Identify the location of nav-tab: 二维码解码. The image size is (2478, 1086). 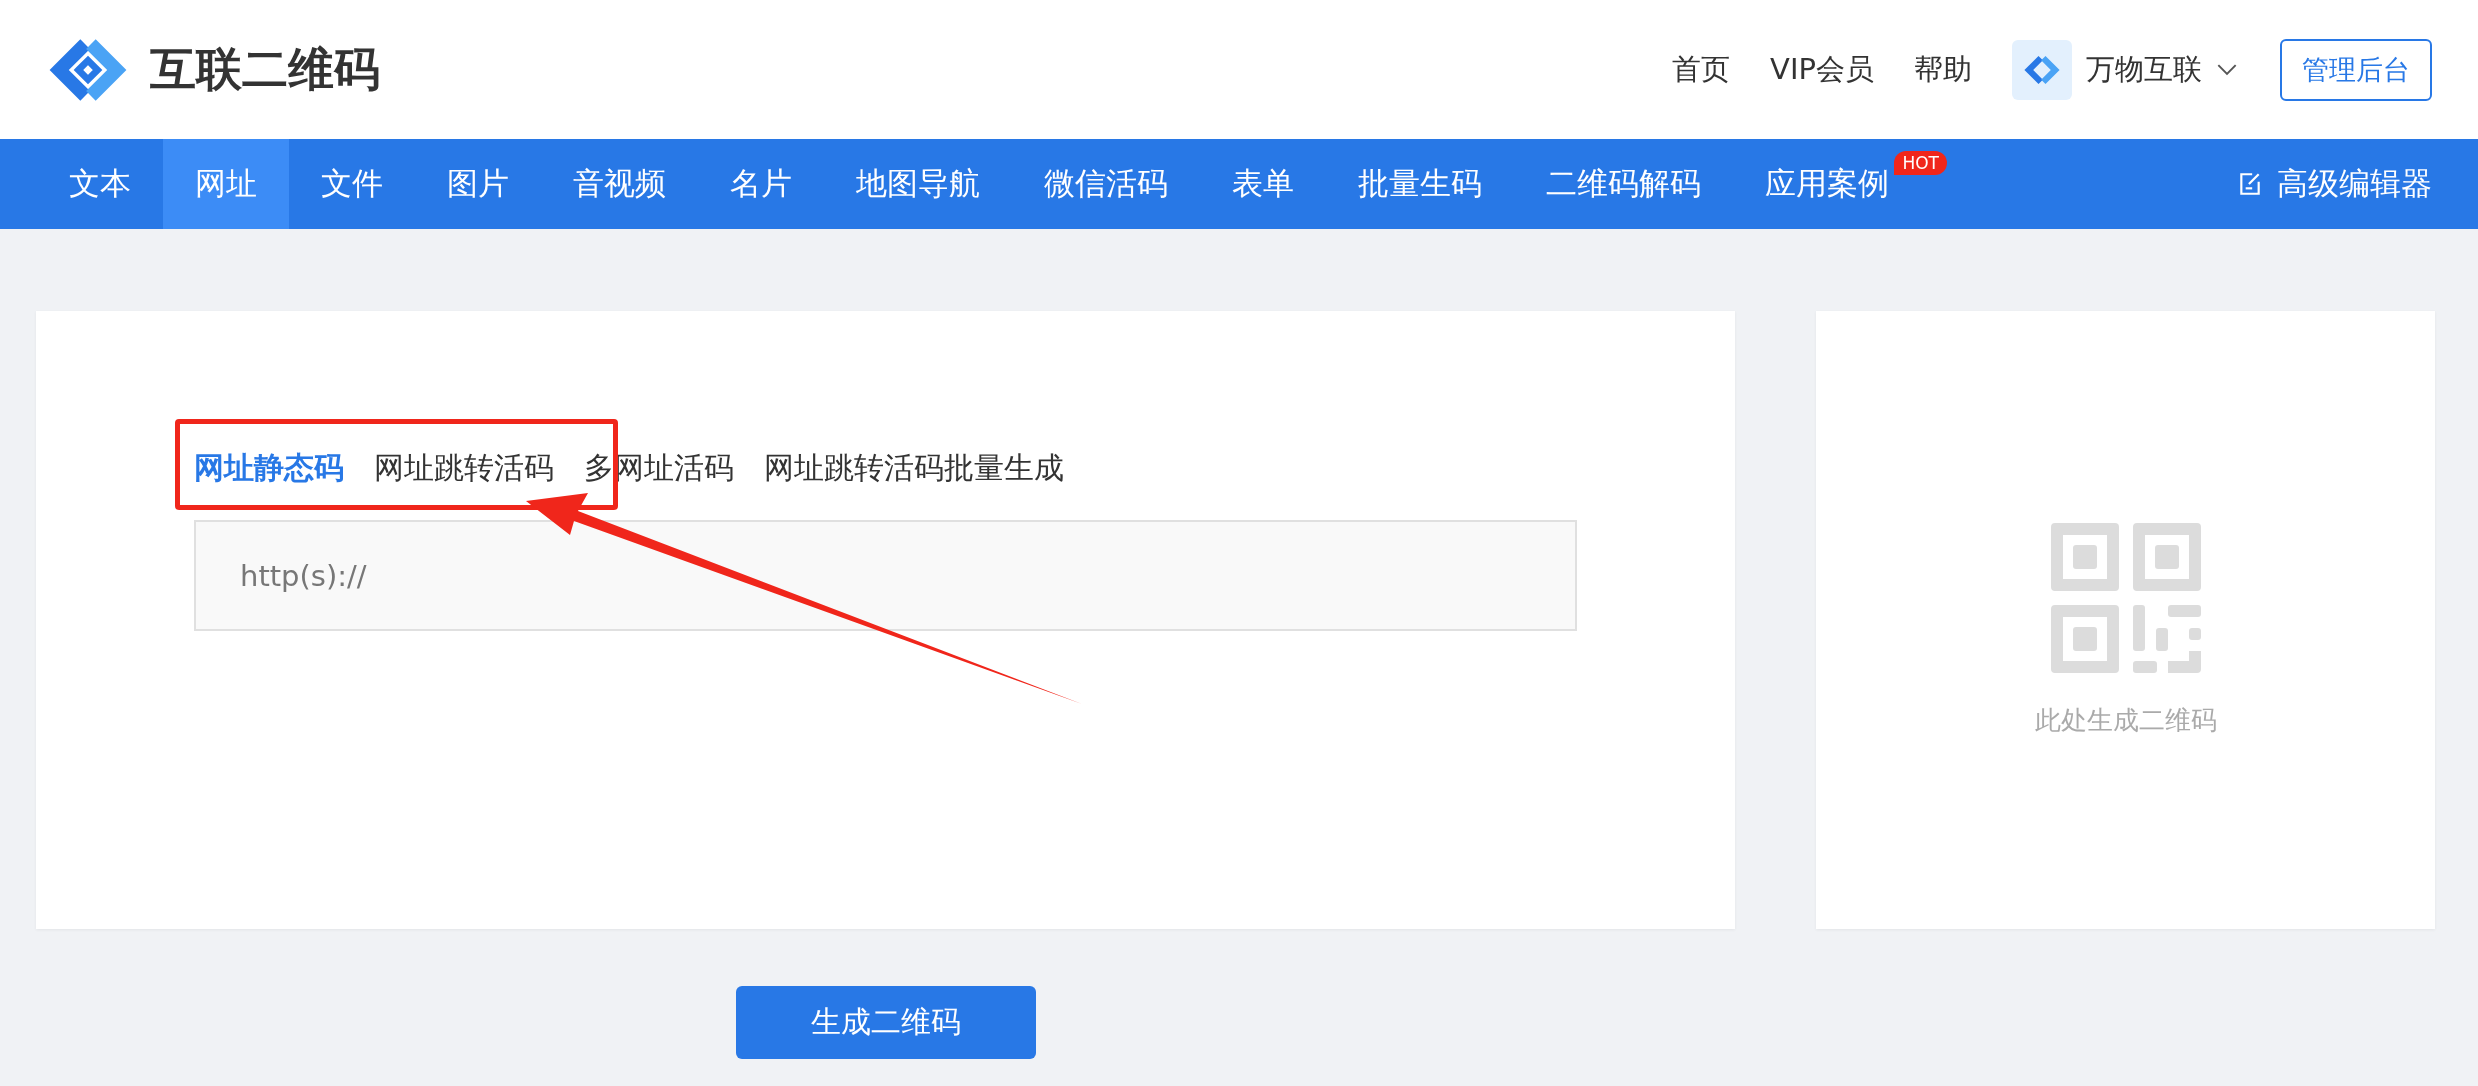
(1623, 184).